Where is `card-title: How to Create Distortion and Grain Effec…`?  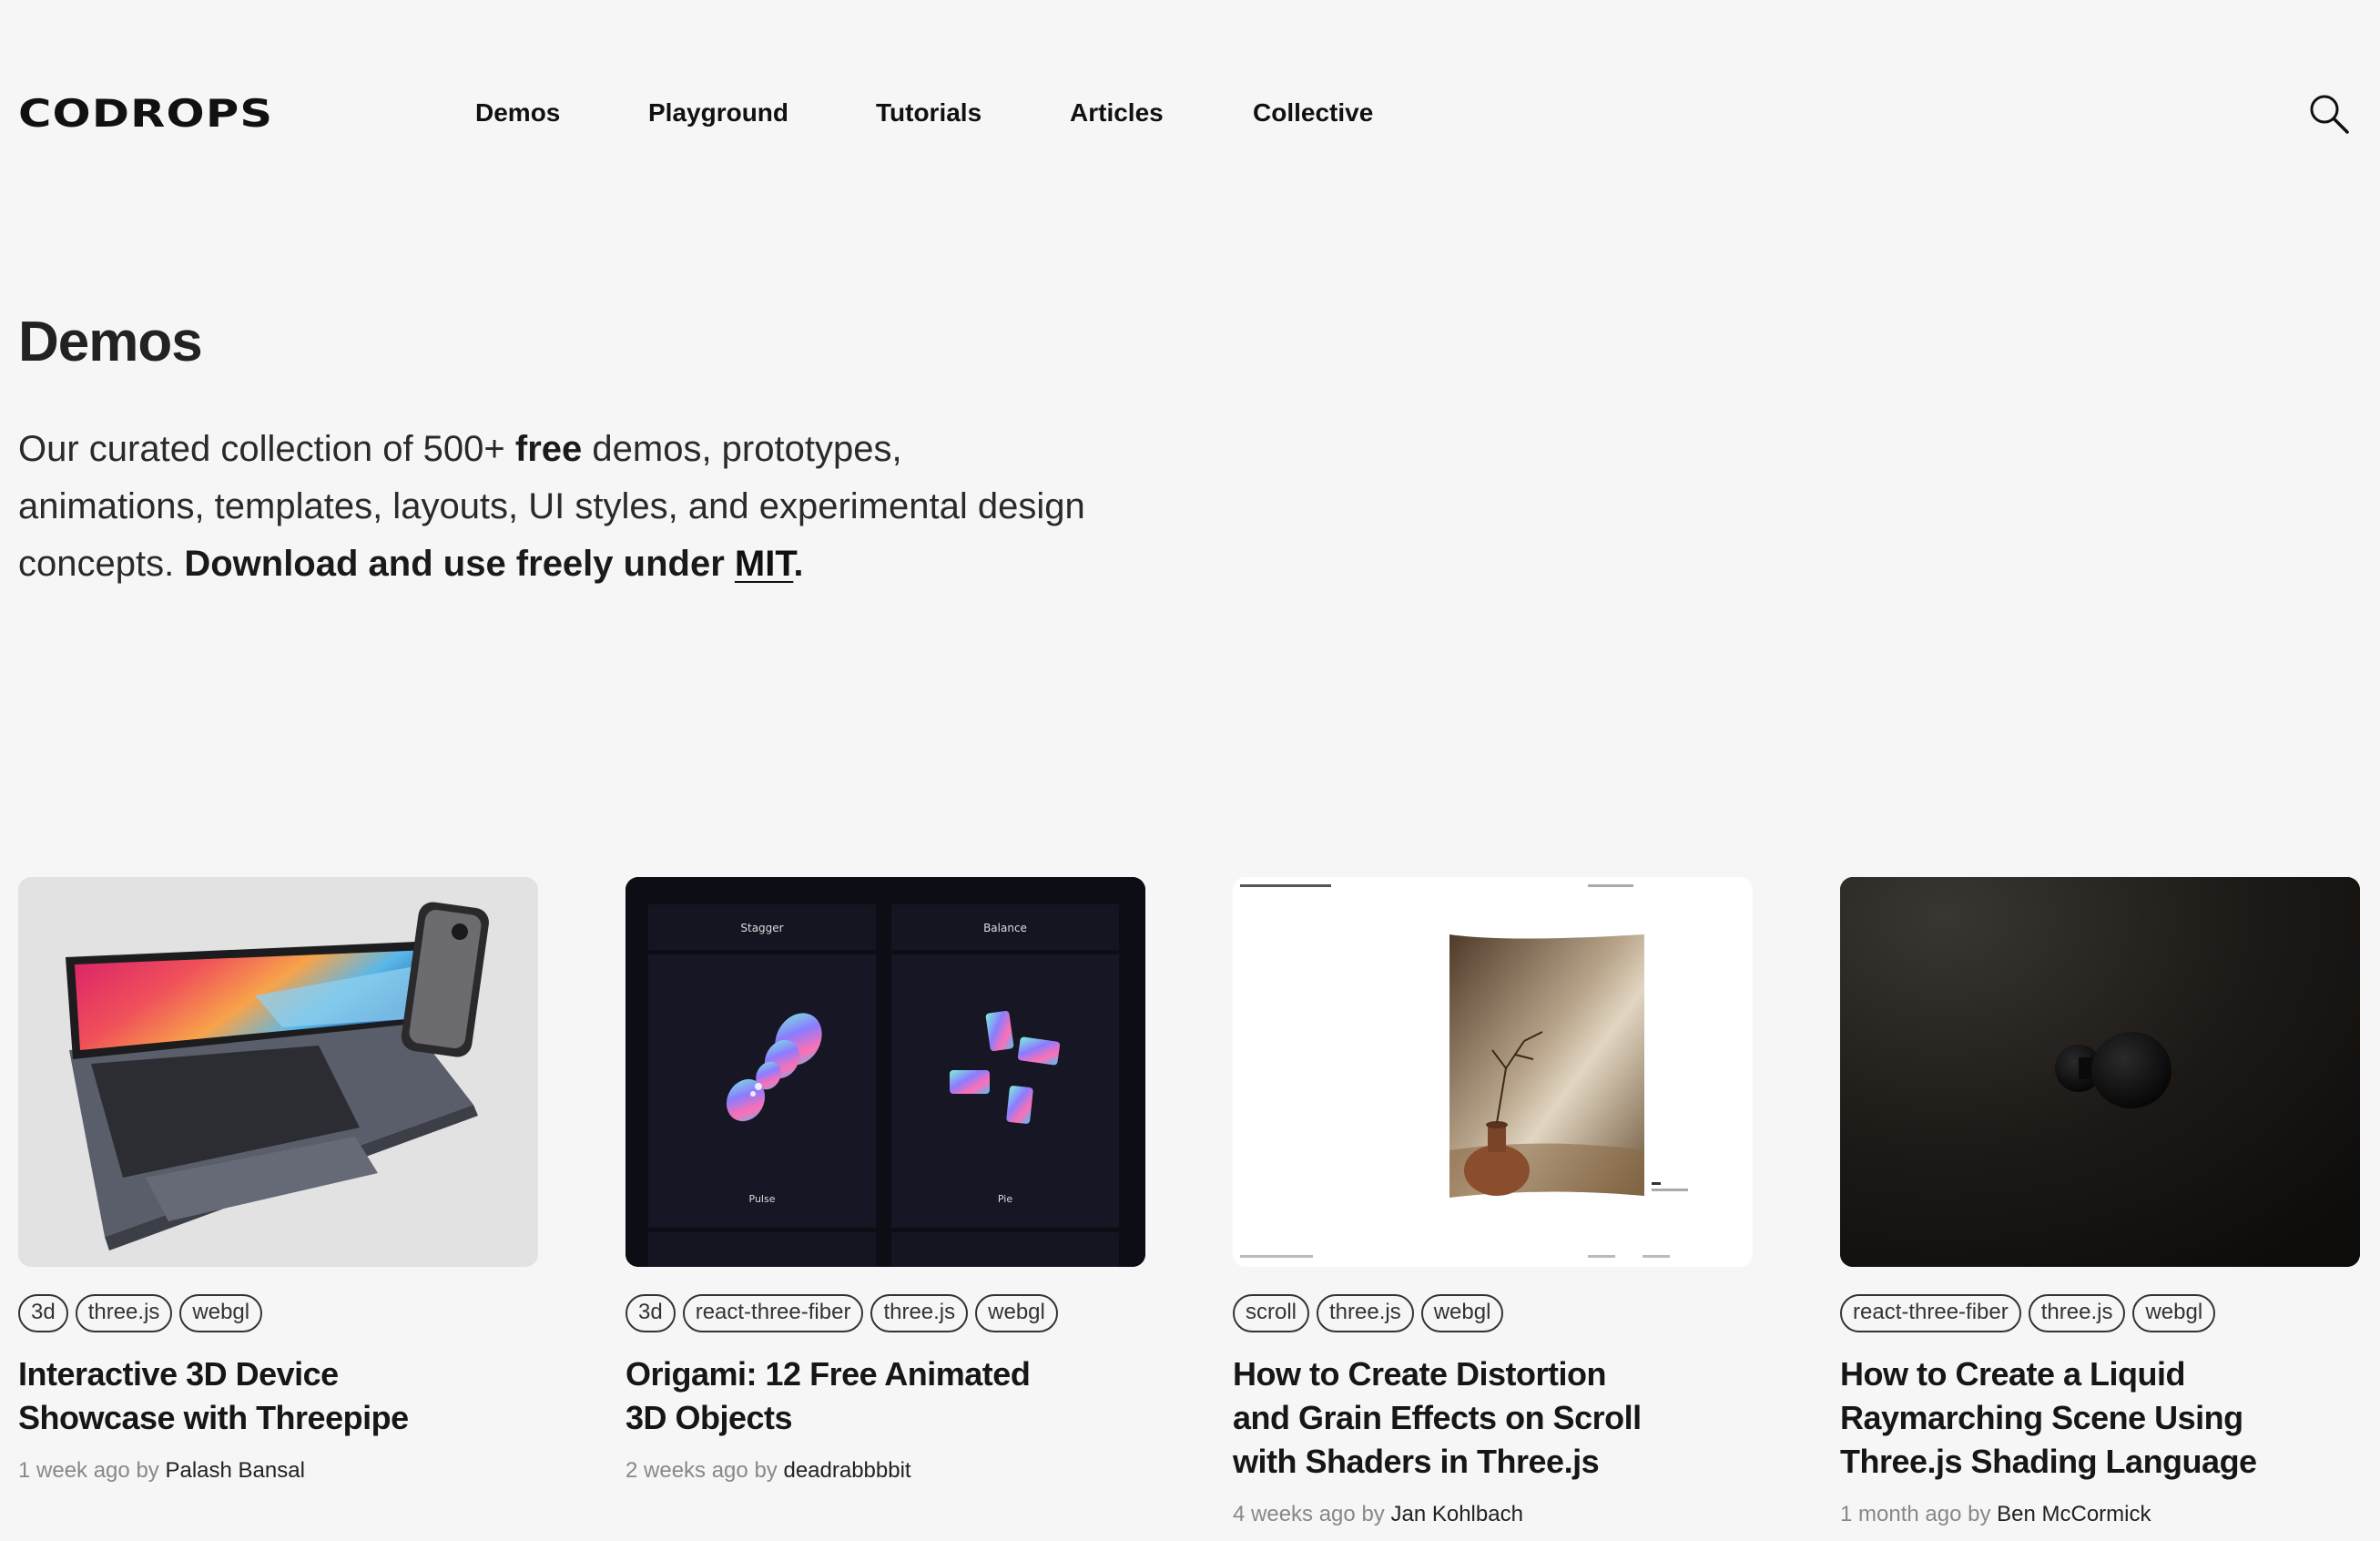 card-title: How to Create Distortion and Grain Effec… is located at coordinates (1452, 1418).